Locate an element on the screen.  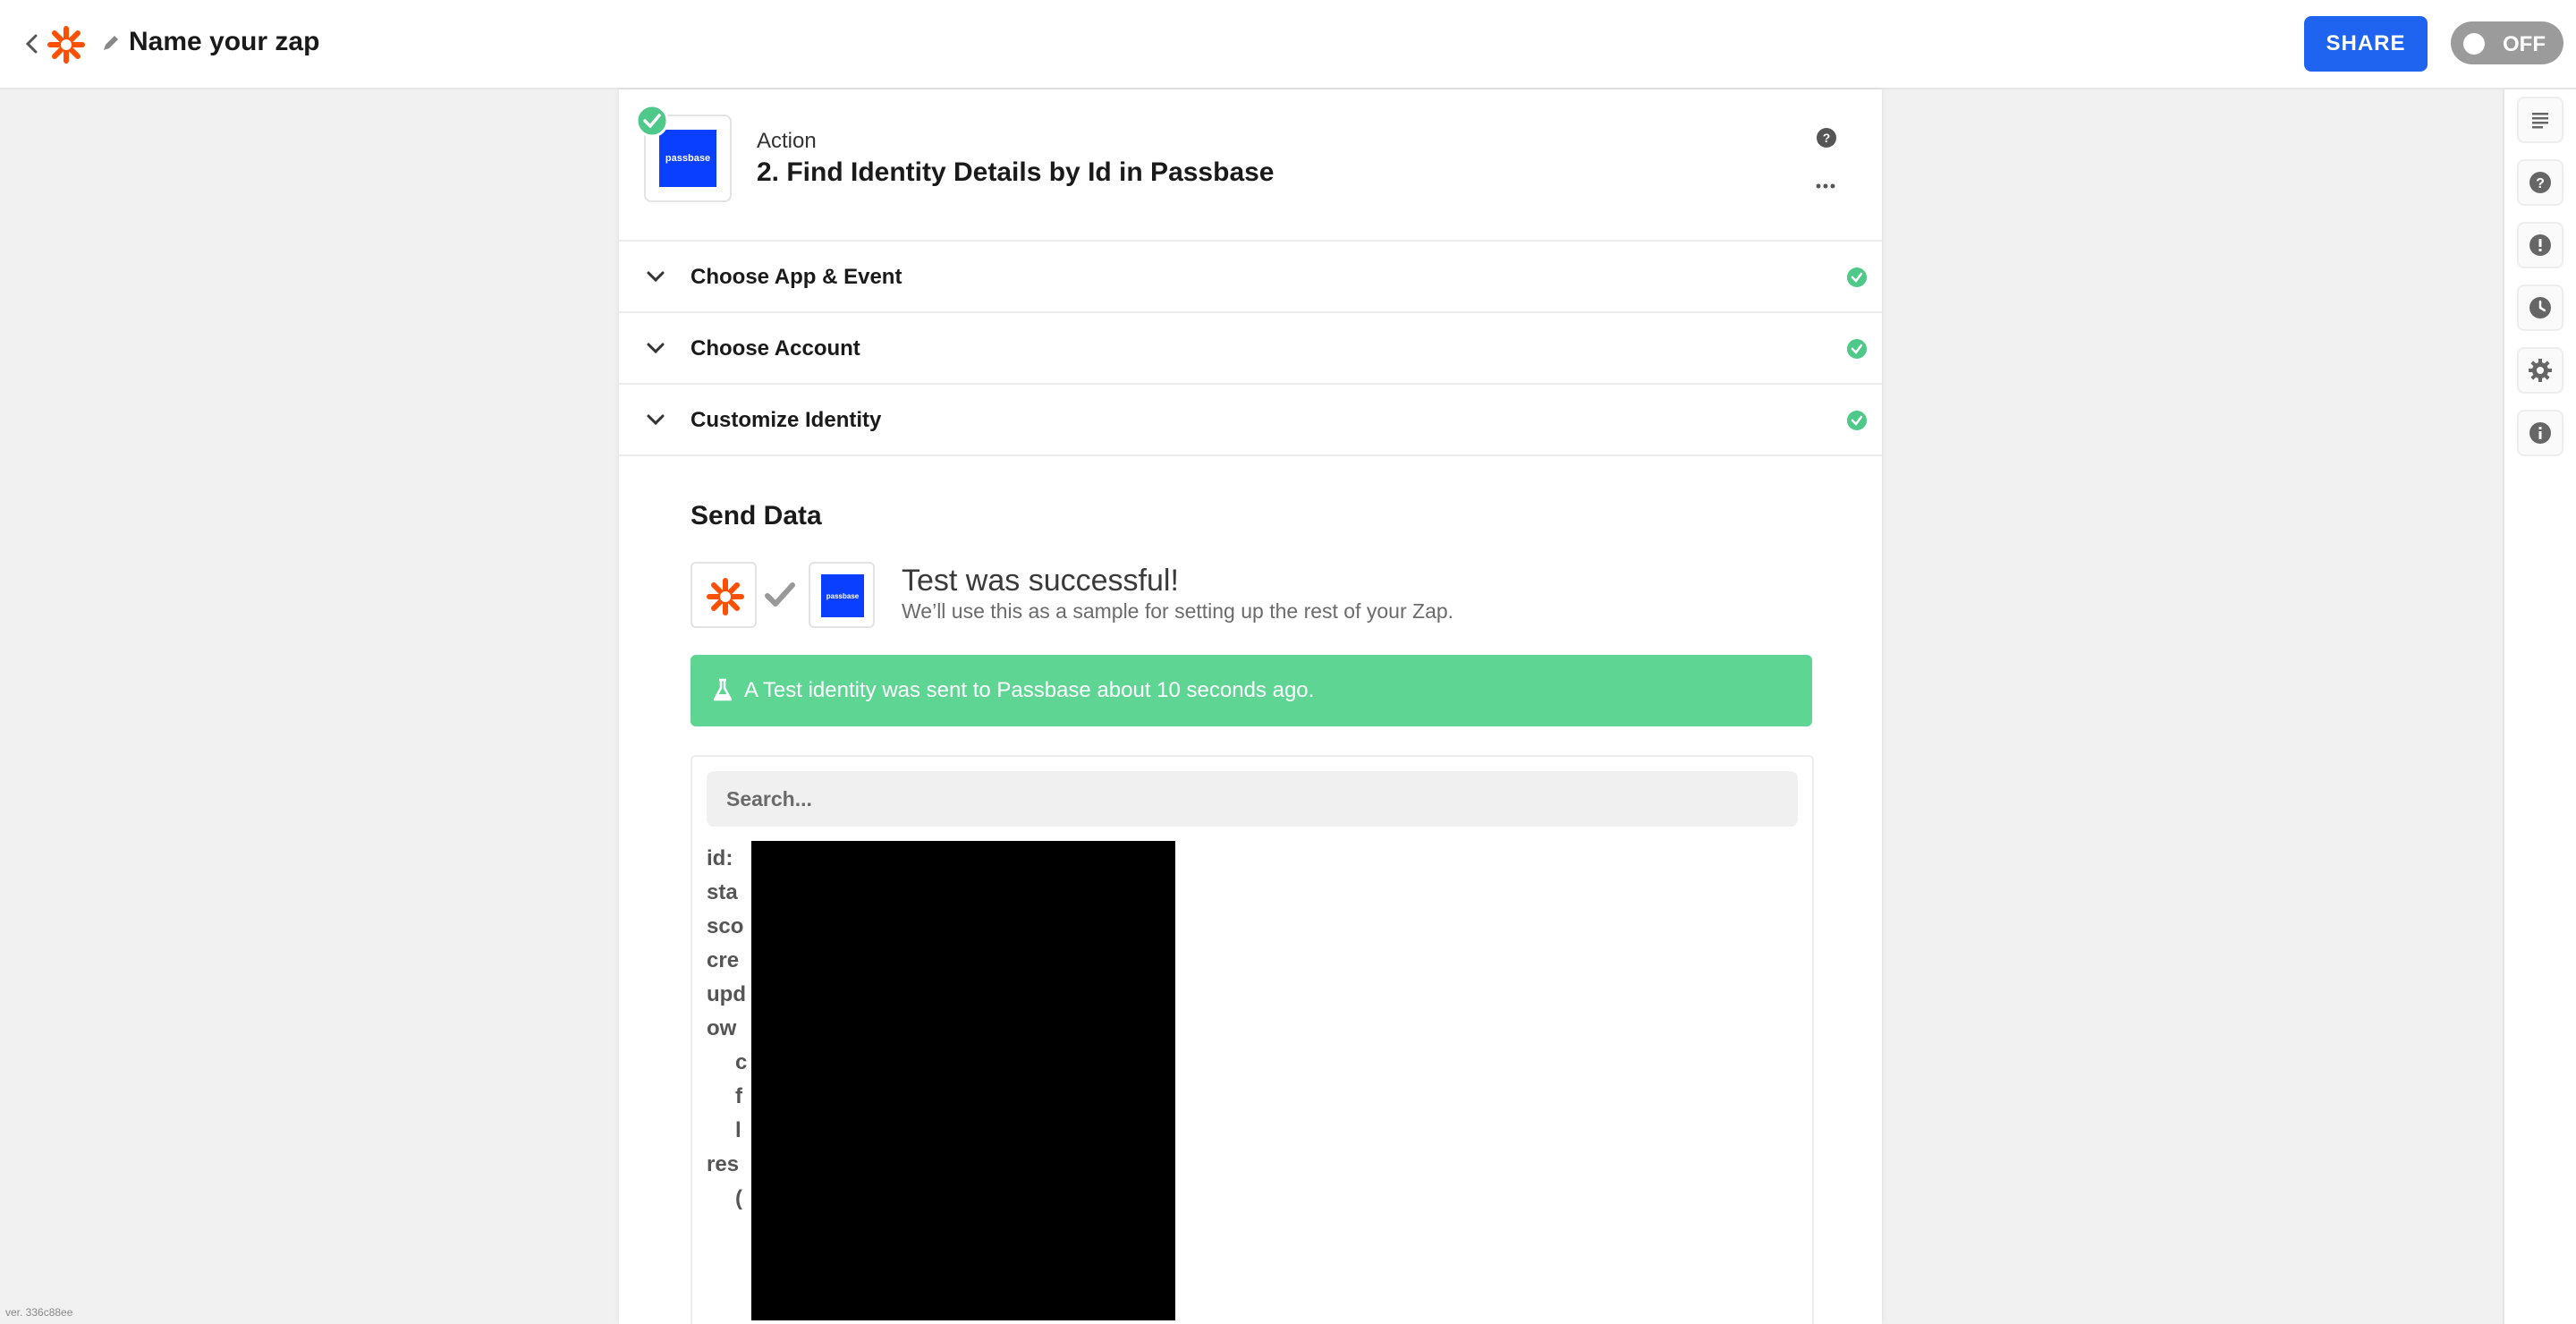
notes-button is located at coordinates (2540, 120).